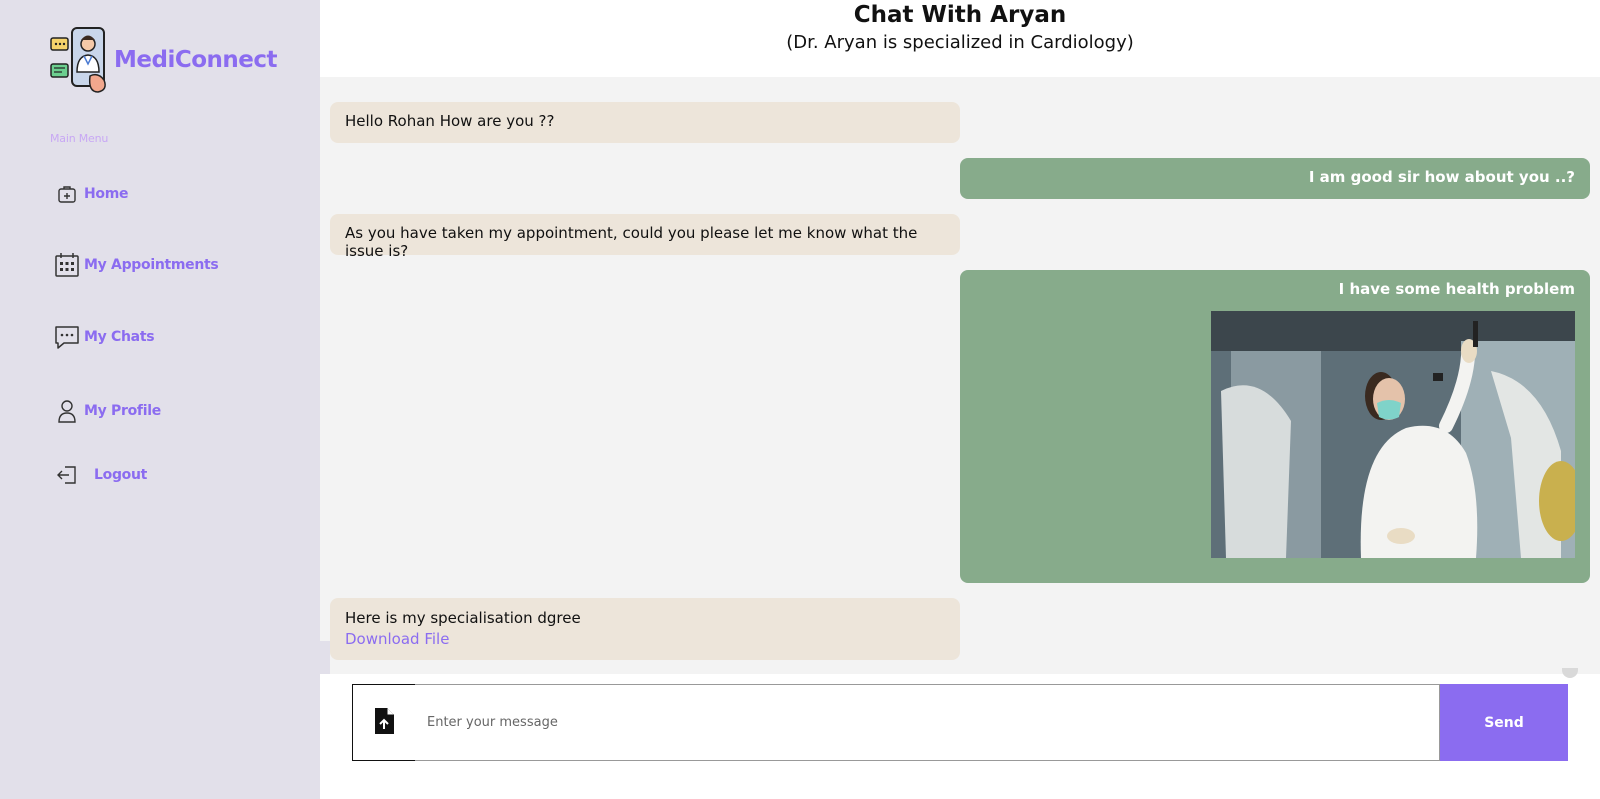  What do you see at coordinates (1504, 722) in the screenshot?
I see `send-button: Send` at bounding box center [1504, 722].